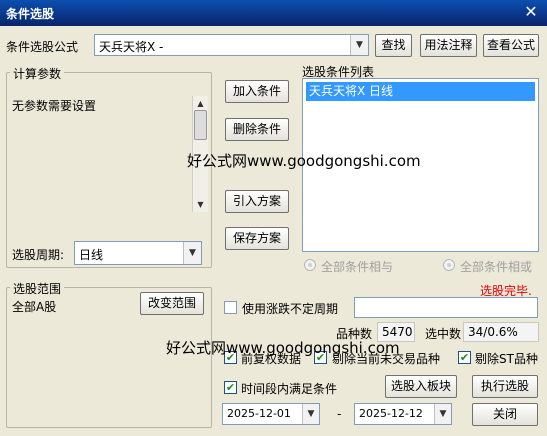 Image resolution: width=547 pixels, height=436 pixels. What do you see at coordinates (506, 359) in the screenshot?
I see `exclude-st-label: 剔除ST品种` at bounding box center [506, 359].